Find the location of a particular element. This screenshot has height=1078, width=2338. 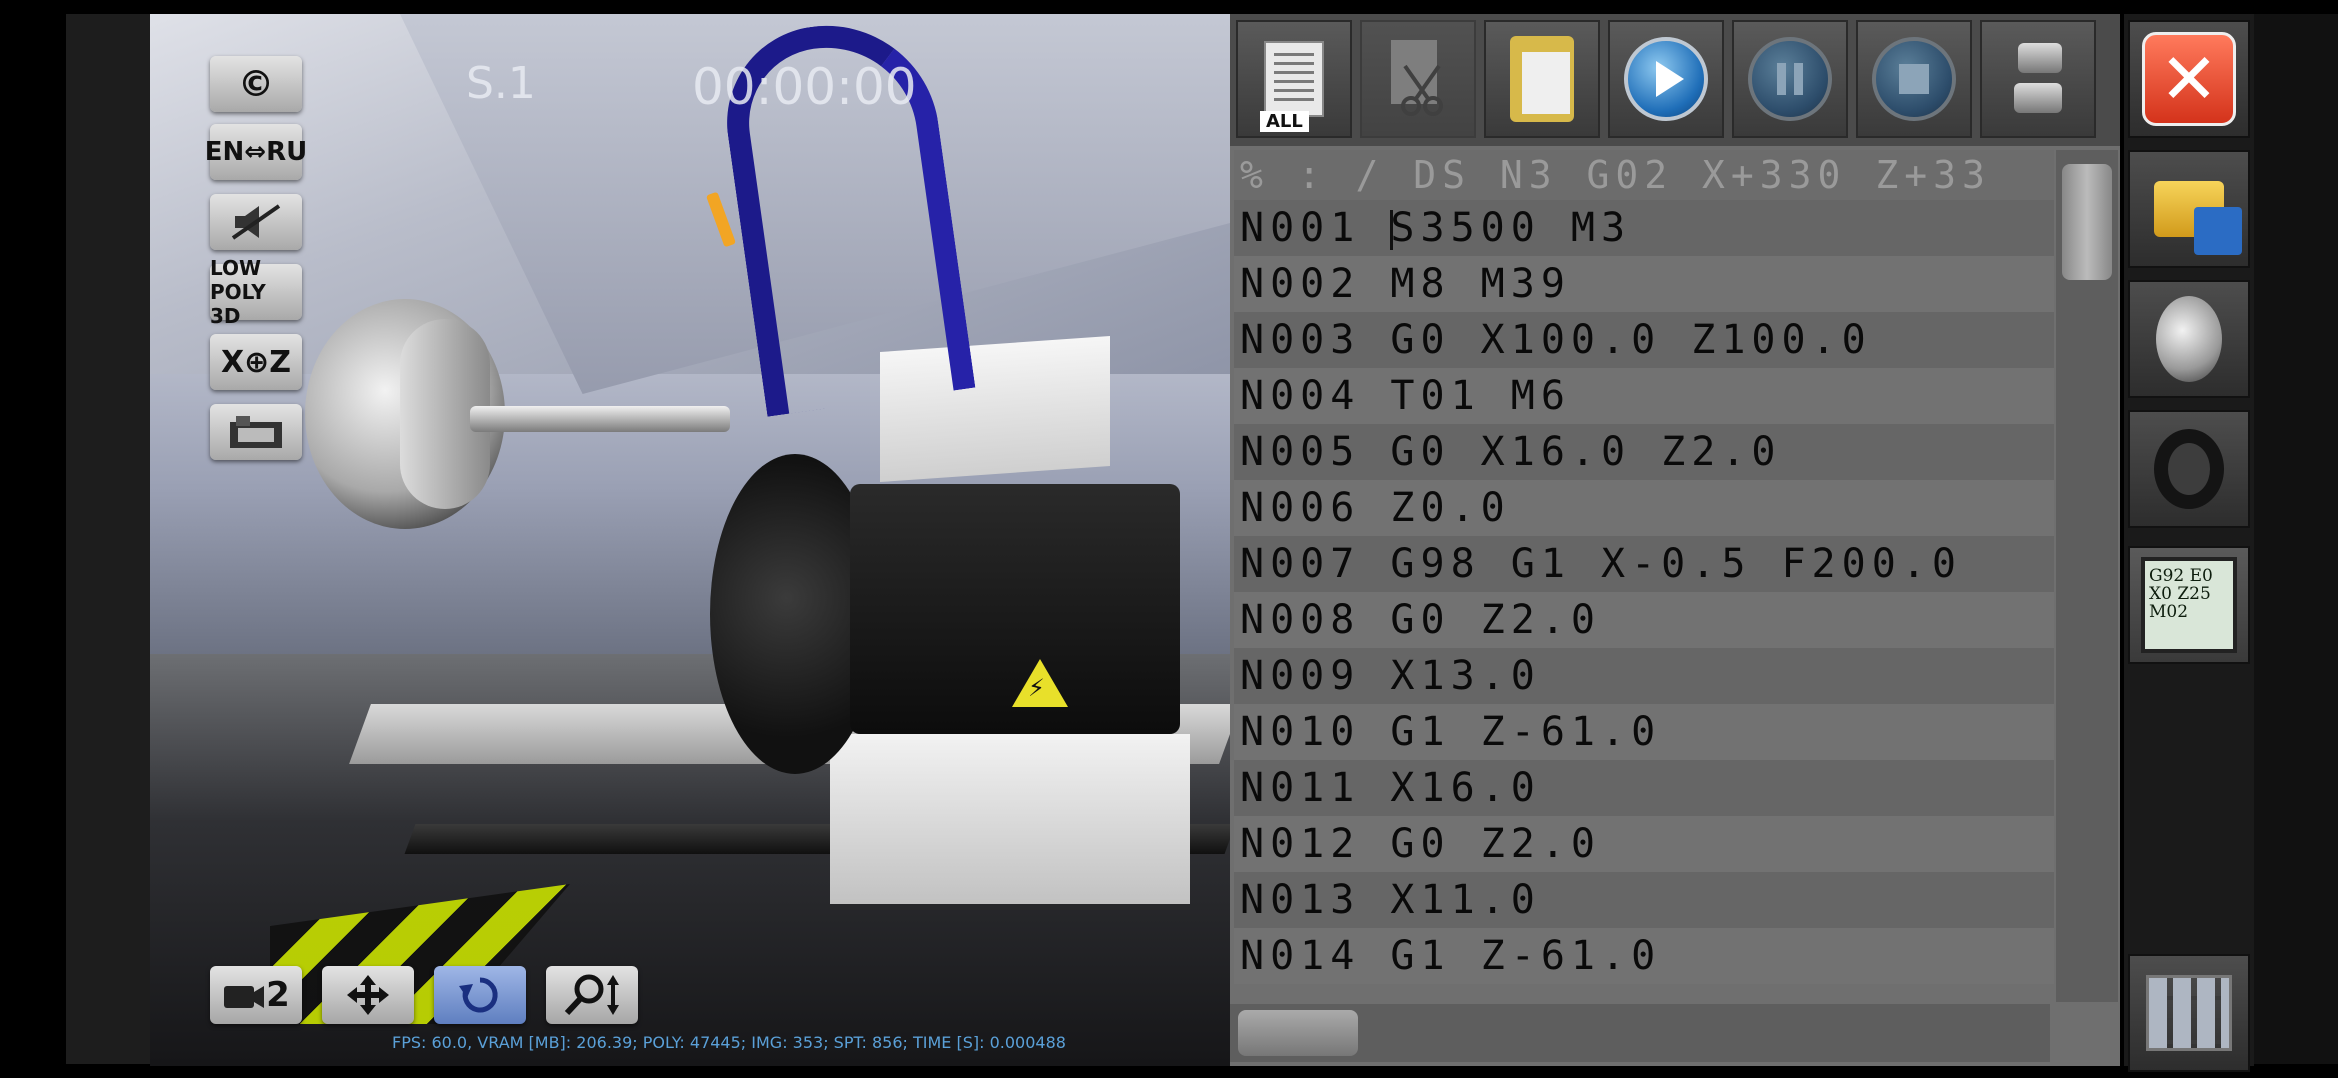

close-button: ✕ is located at coordinates (2189, 79).